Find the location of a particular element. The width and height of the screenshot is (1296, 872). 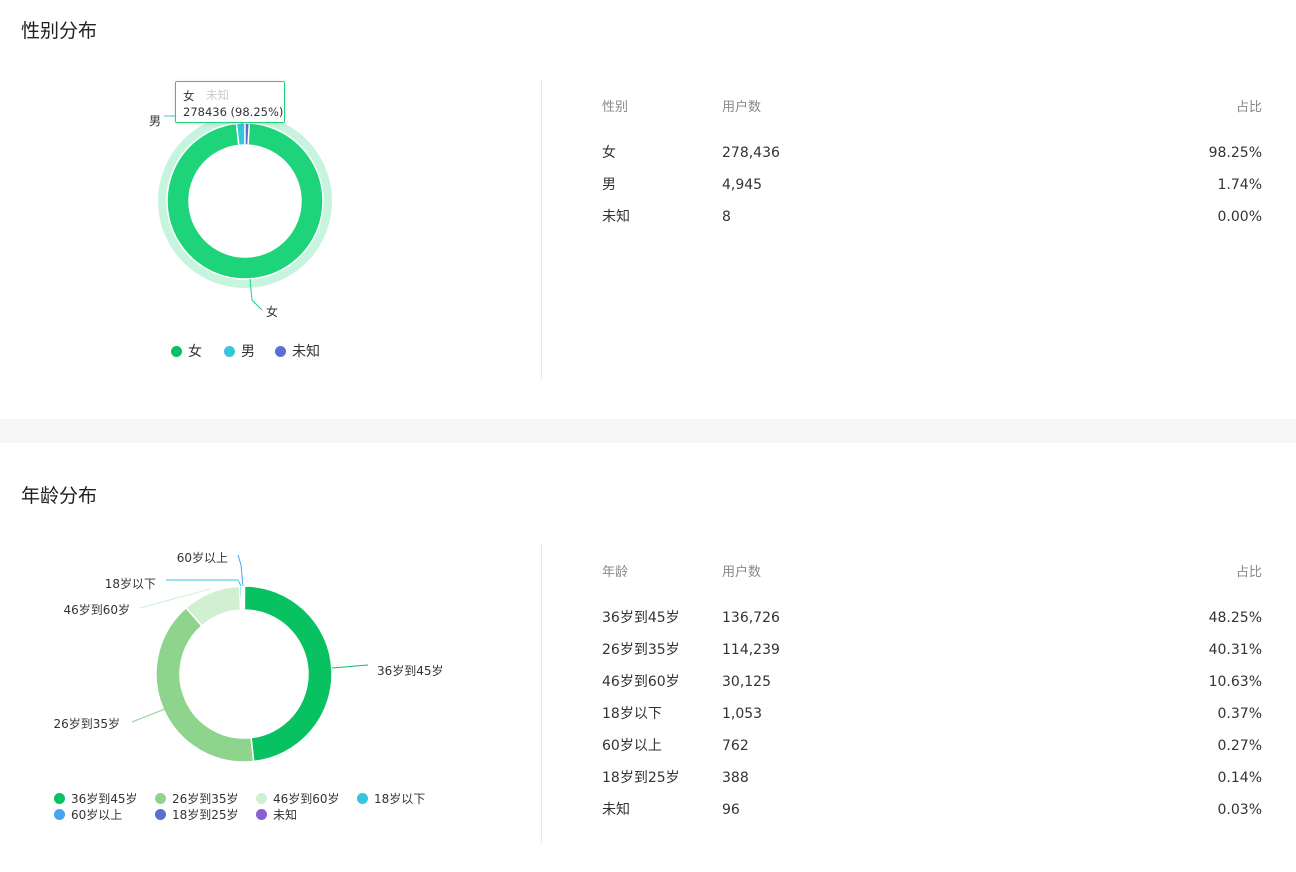

row-count: 8 is located at coordinates (726, 217).